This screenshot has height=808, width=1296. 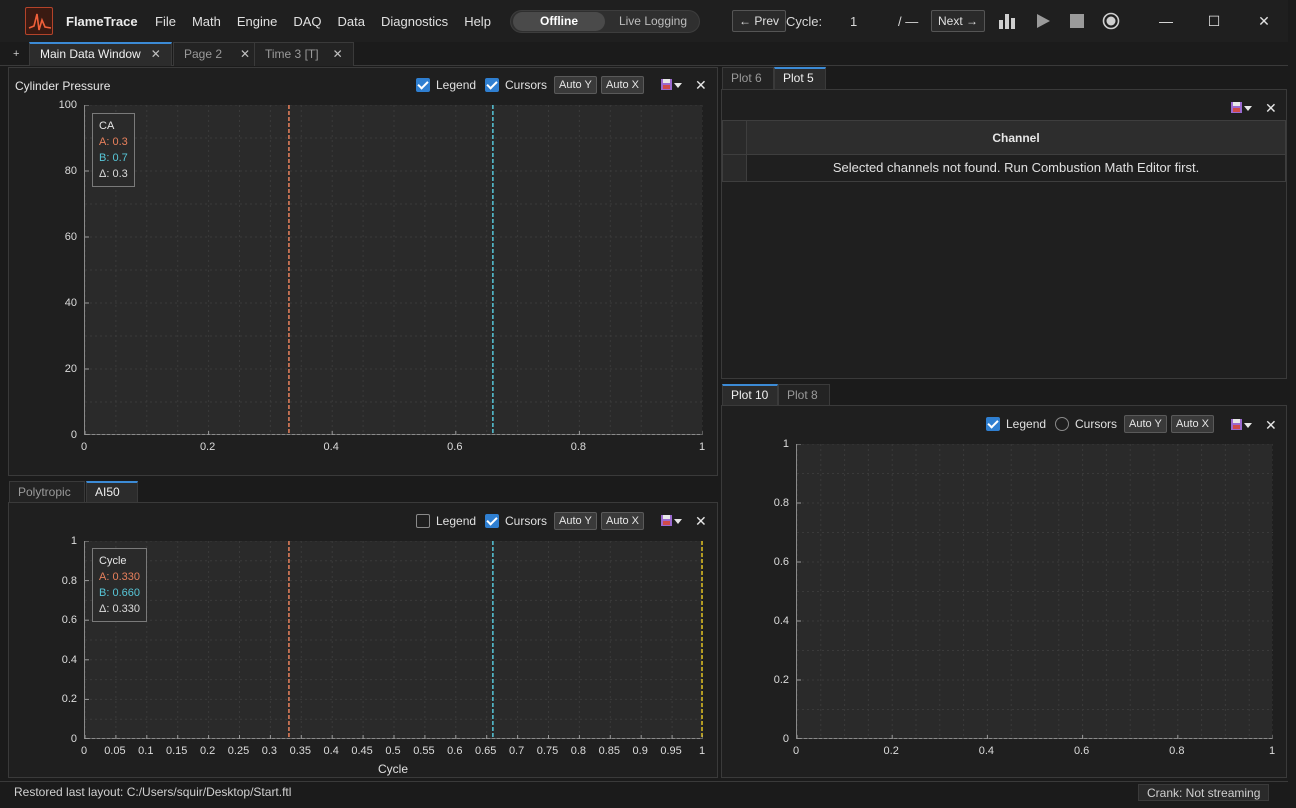 I want to click on prev-cycle-button: ← Prev, so click(x=759, y=21).